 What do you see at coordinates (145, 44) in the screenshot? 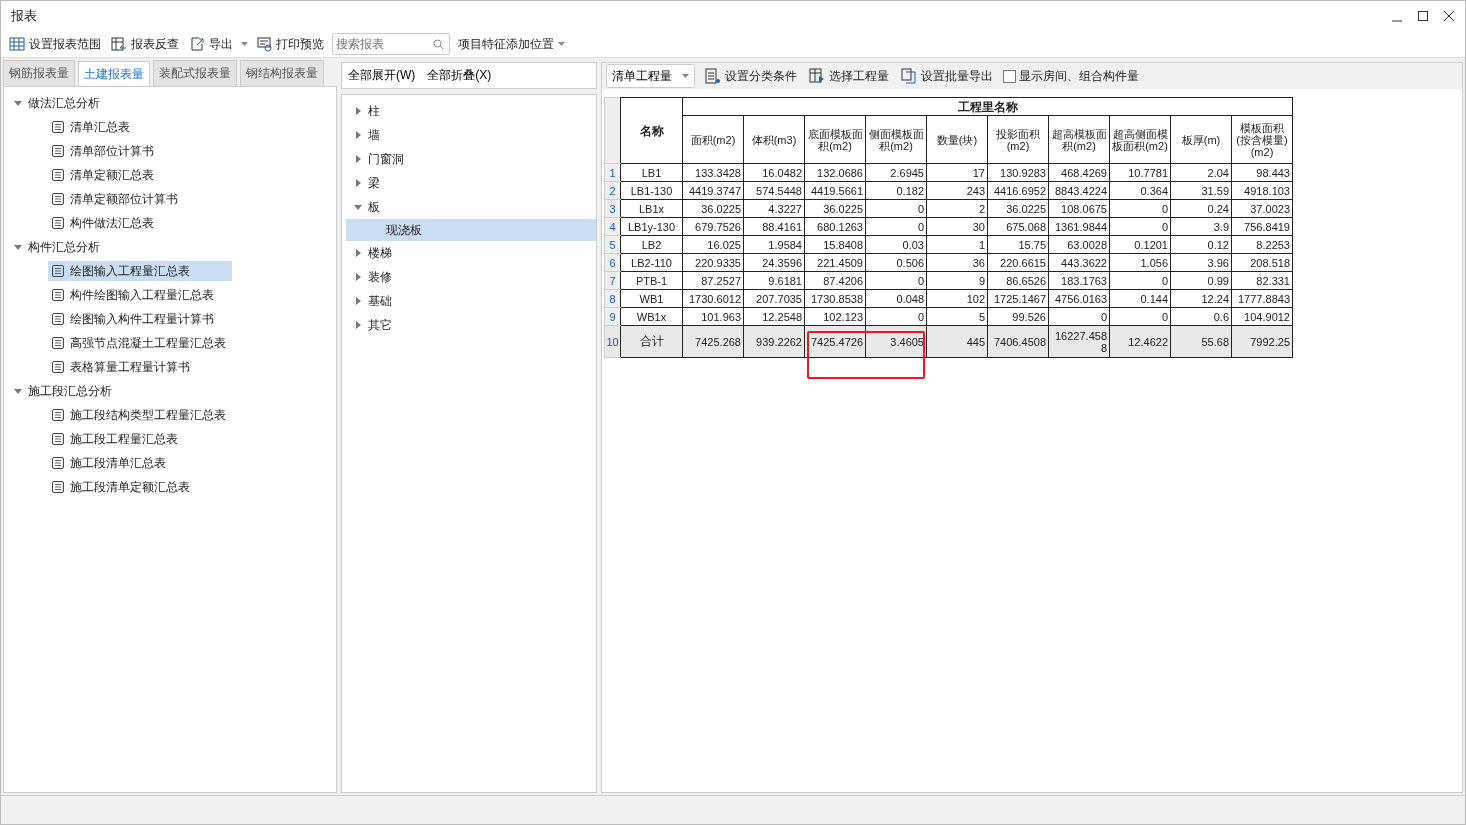
I see `toolbar-button: 报表反查` at bounding box center [145, 44].